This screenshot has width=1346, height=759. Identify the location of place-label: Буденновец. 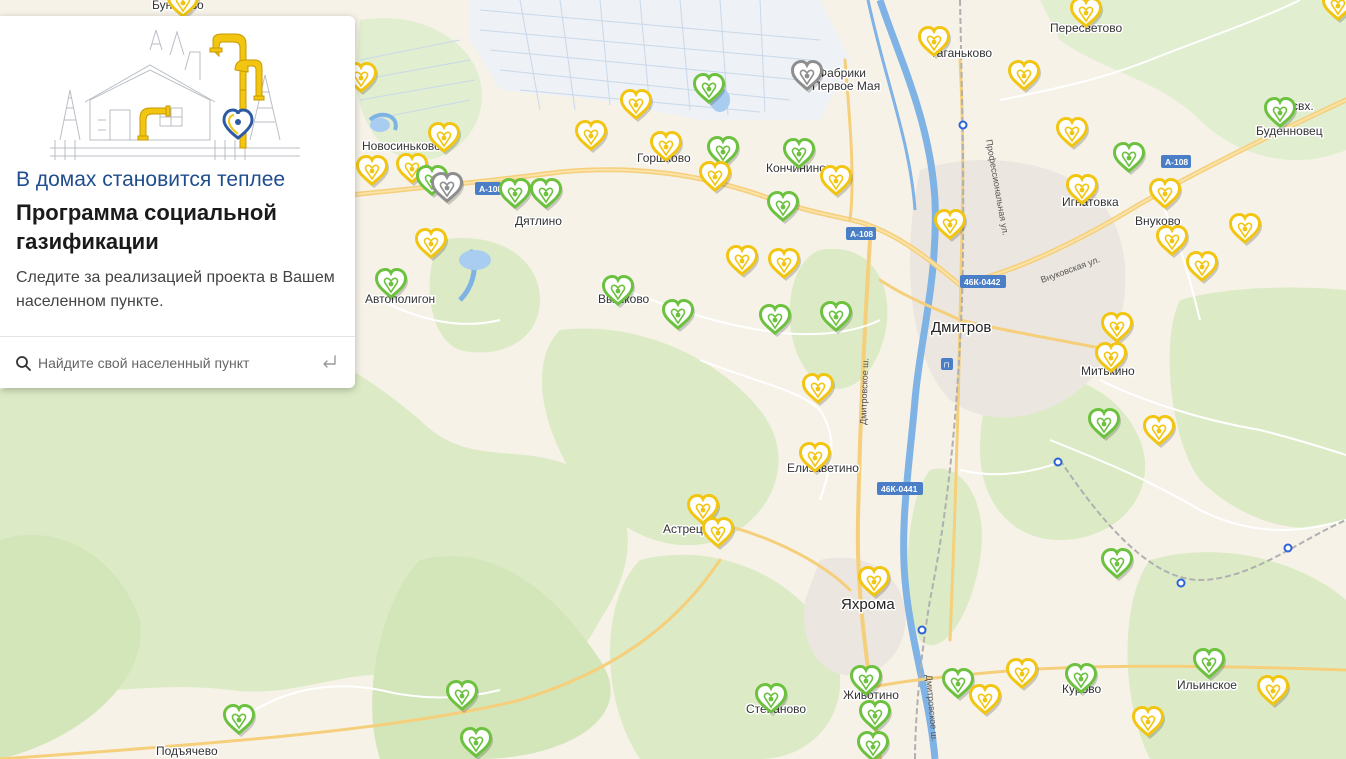
(1289, 131).